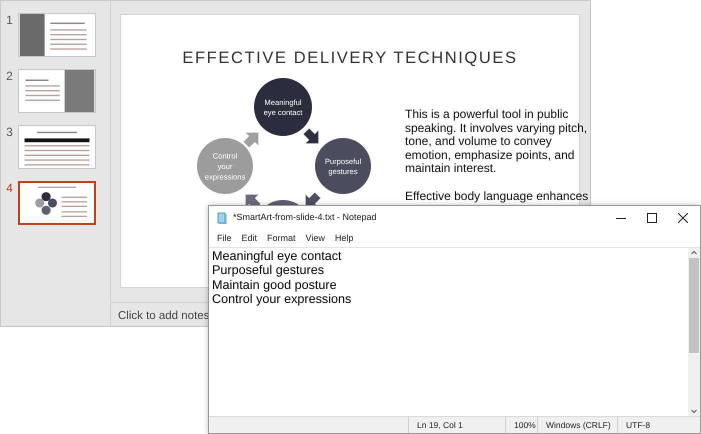 This screenshot has height=434, width=701. I want to click on menu-item: View, so click(315, 239).